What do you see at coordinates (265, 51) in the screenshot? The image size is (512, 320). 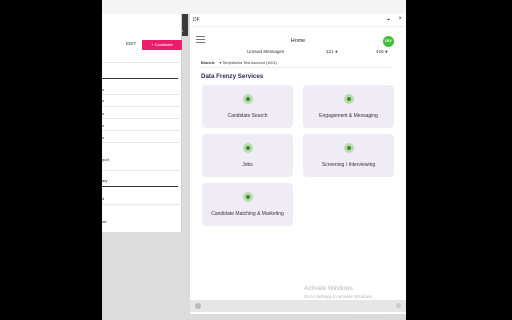 I see `unread-messages-link: Unread Messages` at bounding box center [265, 51].